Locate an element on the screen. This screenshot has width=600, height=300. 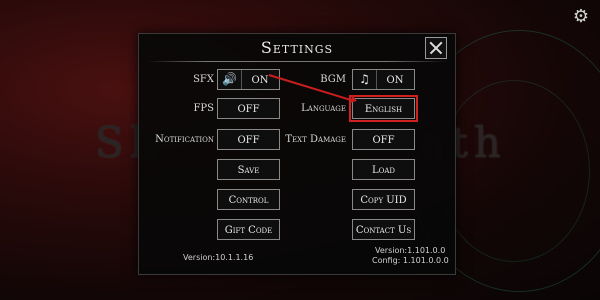
speaker-icon: 🔊 is located at coordinates (230, 79).